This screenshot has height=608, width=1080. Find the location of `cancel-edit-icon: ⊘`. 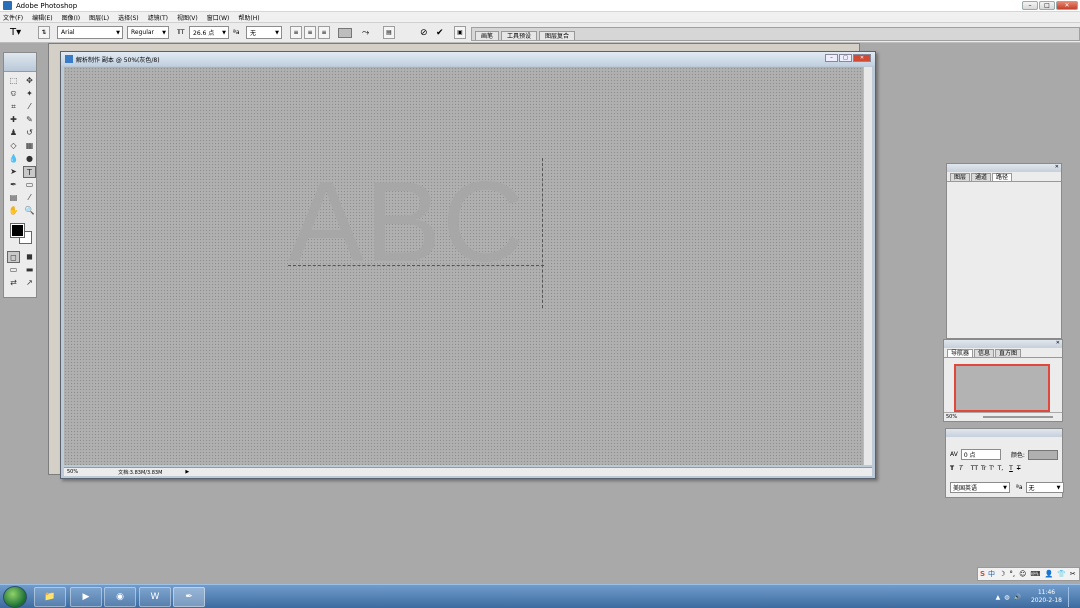

cancel-edit-icon: ⊘ is located at coordinates (426, 32).